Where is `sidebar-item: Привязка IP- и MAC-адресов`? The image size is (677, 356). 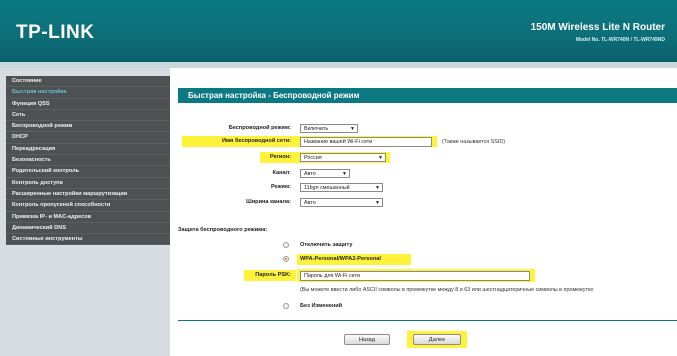 sidebar-item: Привязка IP- и MAC-адресов is located at coordinates (88, 217).